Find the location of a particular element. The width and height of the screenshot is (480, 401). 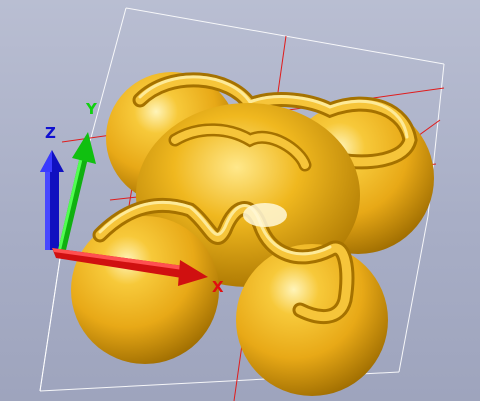

bounding-box-front is located at coordinates (51, 318).